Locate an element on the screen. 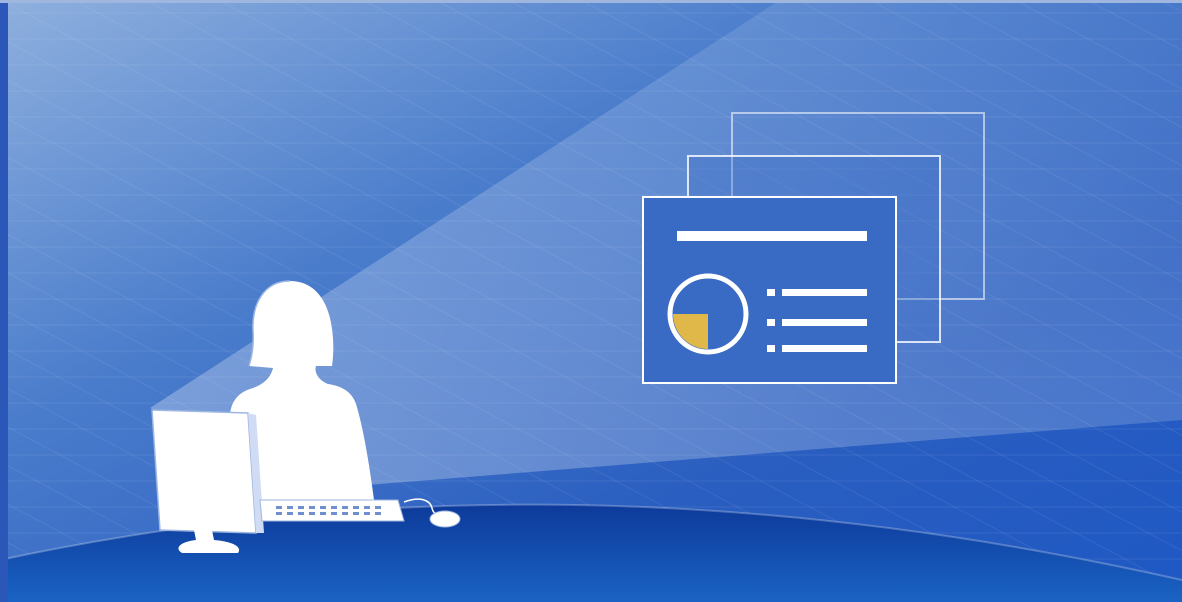 The height and width of the screenshot is (602, 1182). keyboard-icon is located at coordinates (332, 510).